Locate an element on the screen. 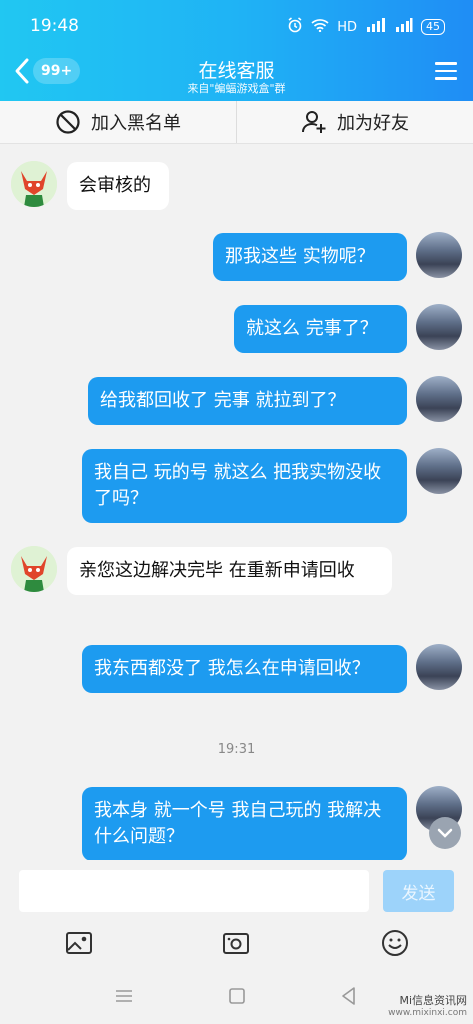 This screenshot has width=473, height=1024. add-friend-label: 加为好友 is located at coordinates (373, 123).